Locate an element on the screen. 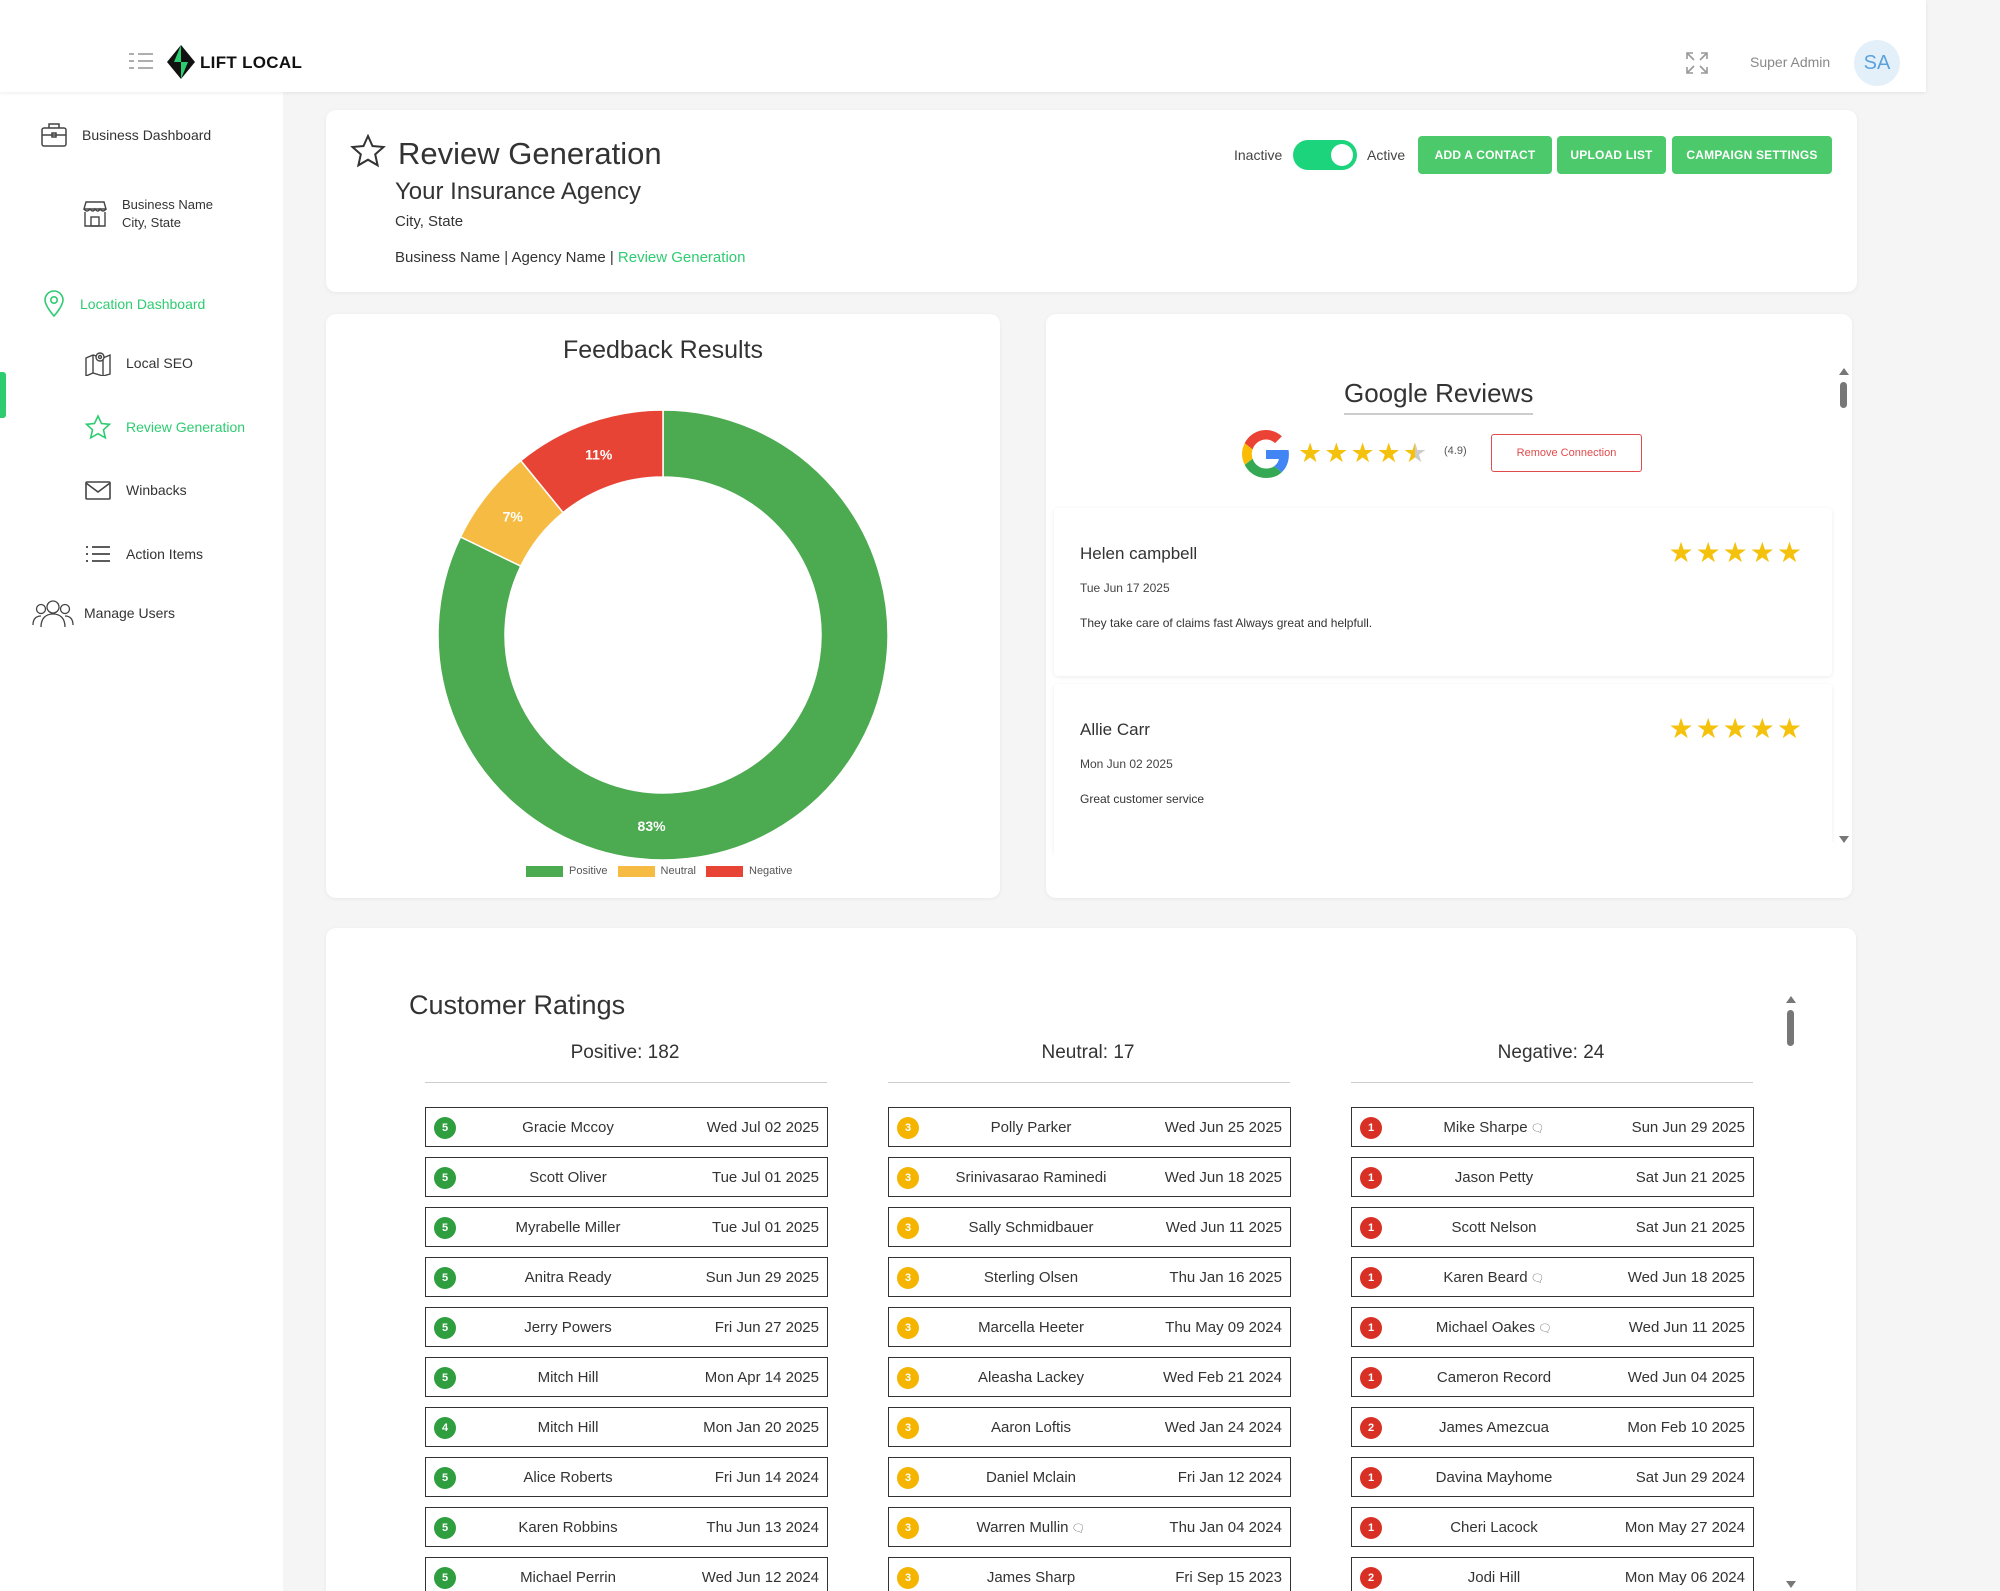 The height and width of the screenshot is (1591, 2000). legend-item-positive: Positive is located at coordinates (567, 871).